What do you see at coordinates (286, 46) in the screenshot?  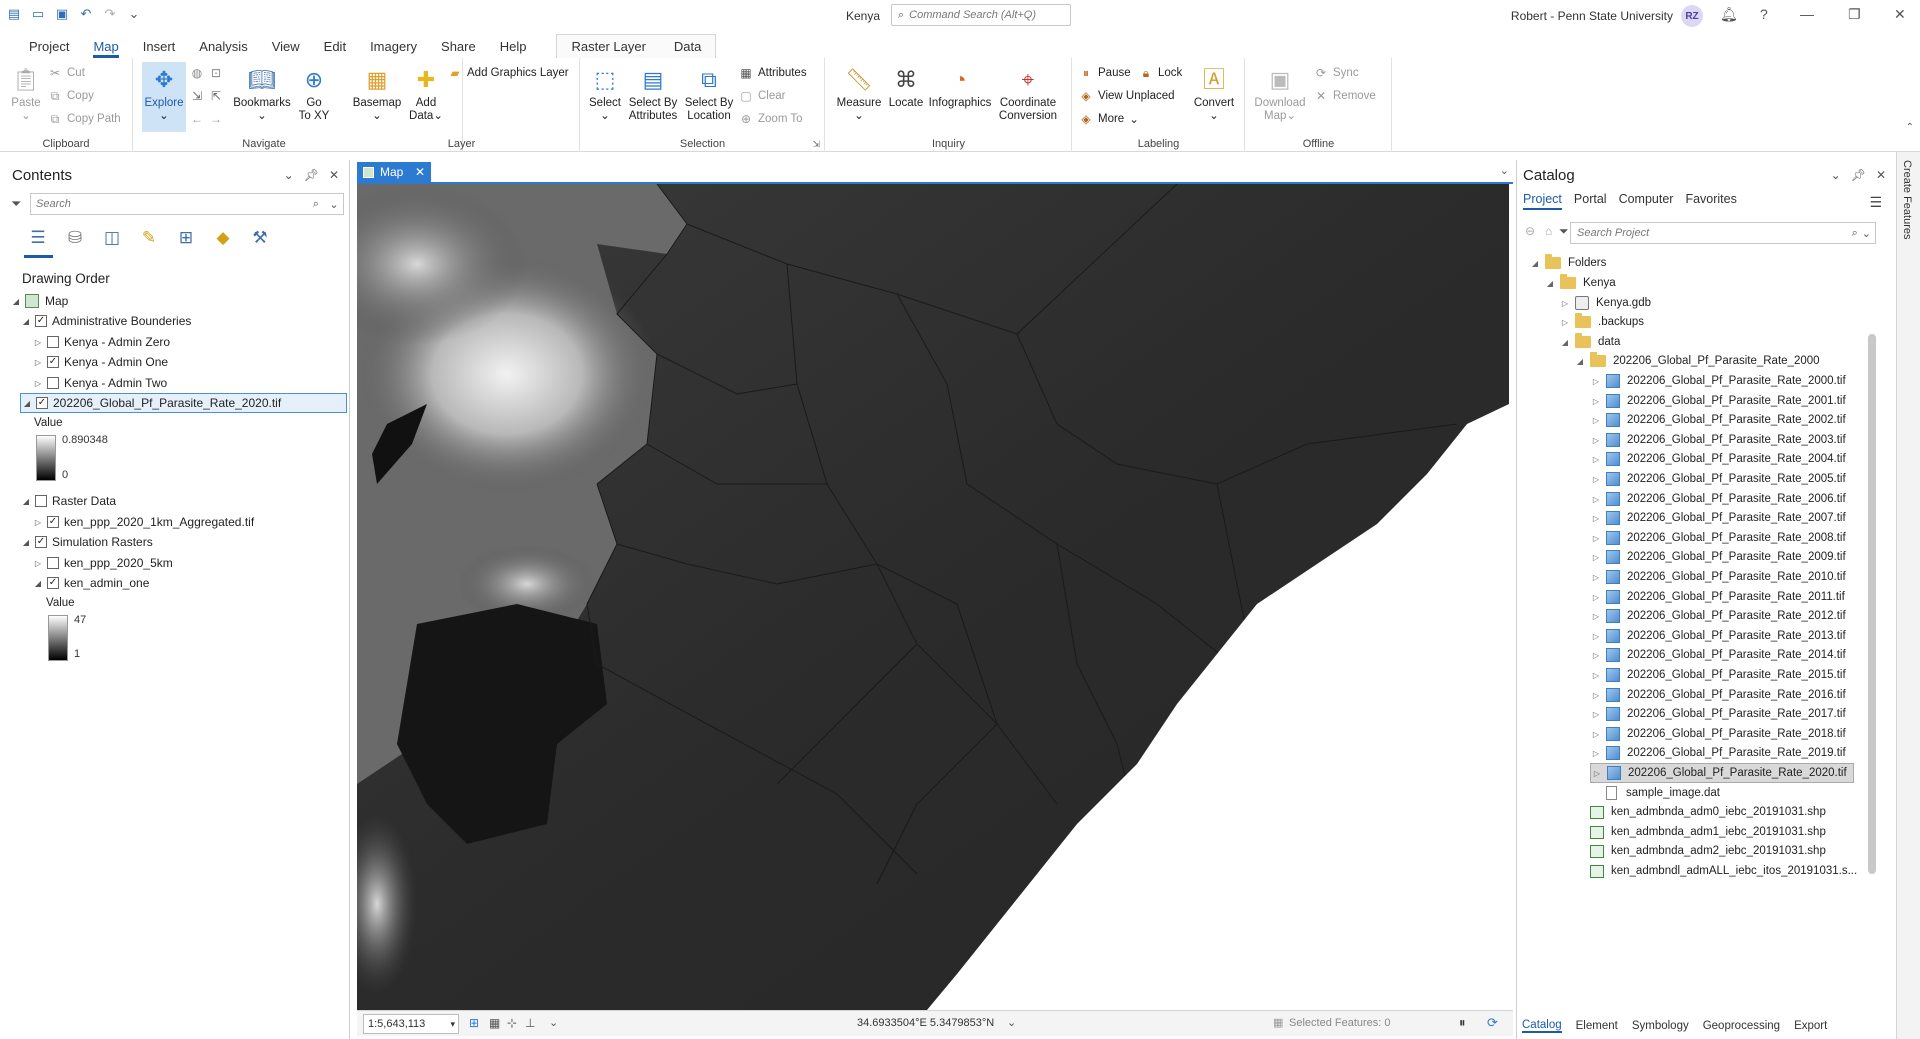 I see `tab-view: View` at bounding box center [286, 46].